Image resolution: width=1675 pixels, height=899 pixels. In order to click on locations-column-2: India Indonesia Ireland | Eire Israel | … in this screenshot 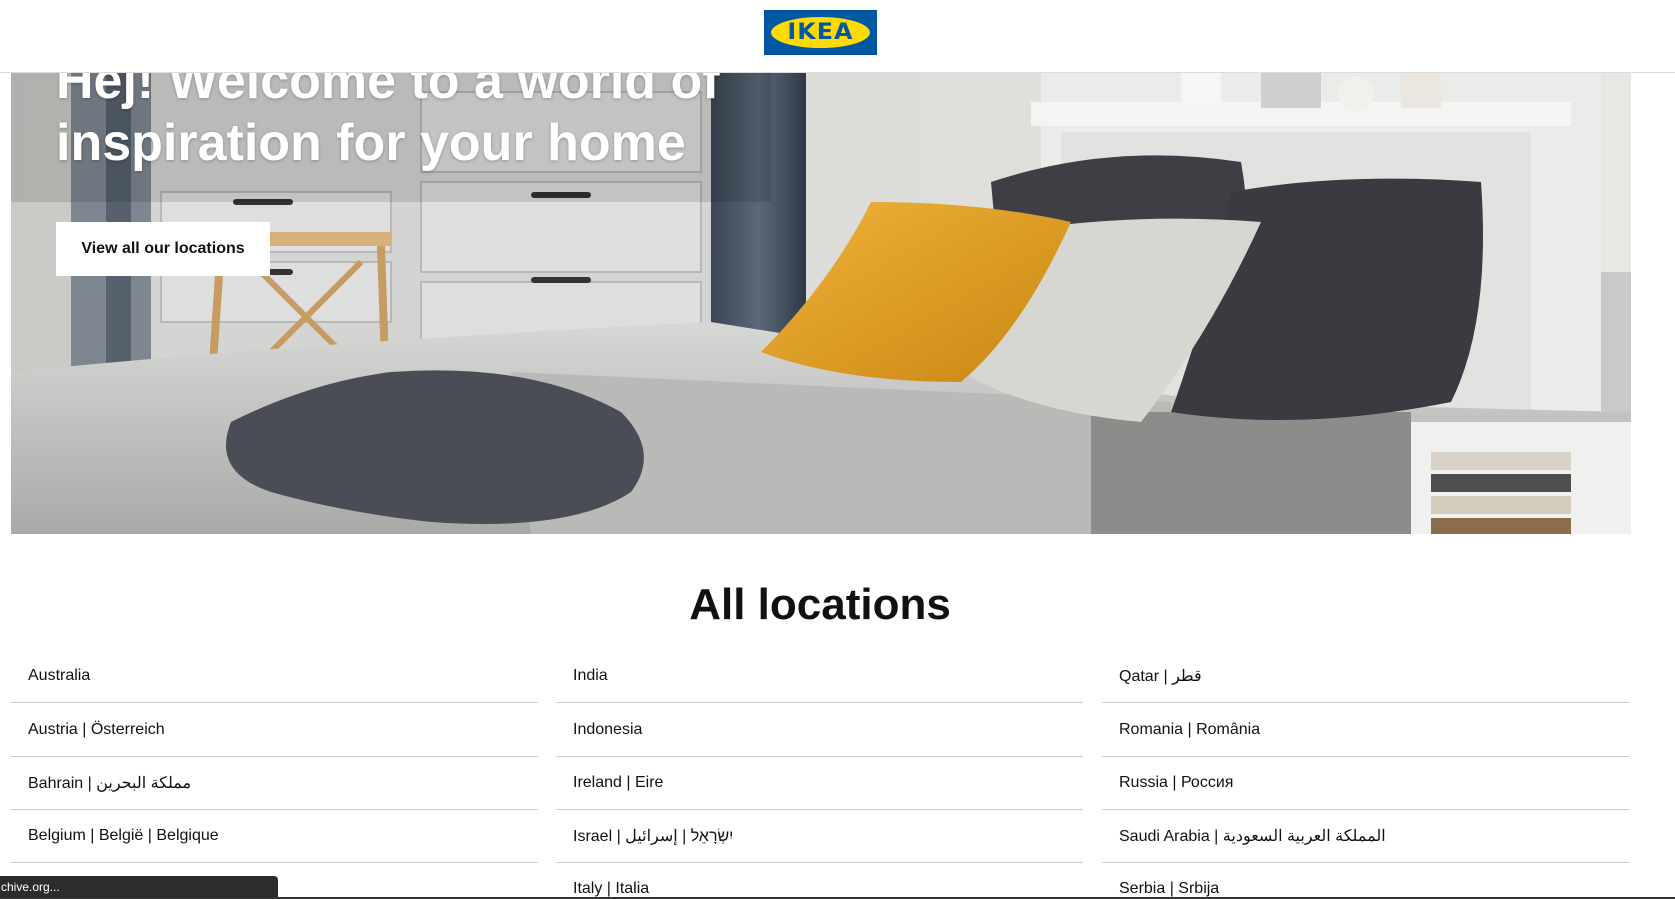, I will do `click(819, 774)`.